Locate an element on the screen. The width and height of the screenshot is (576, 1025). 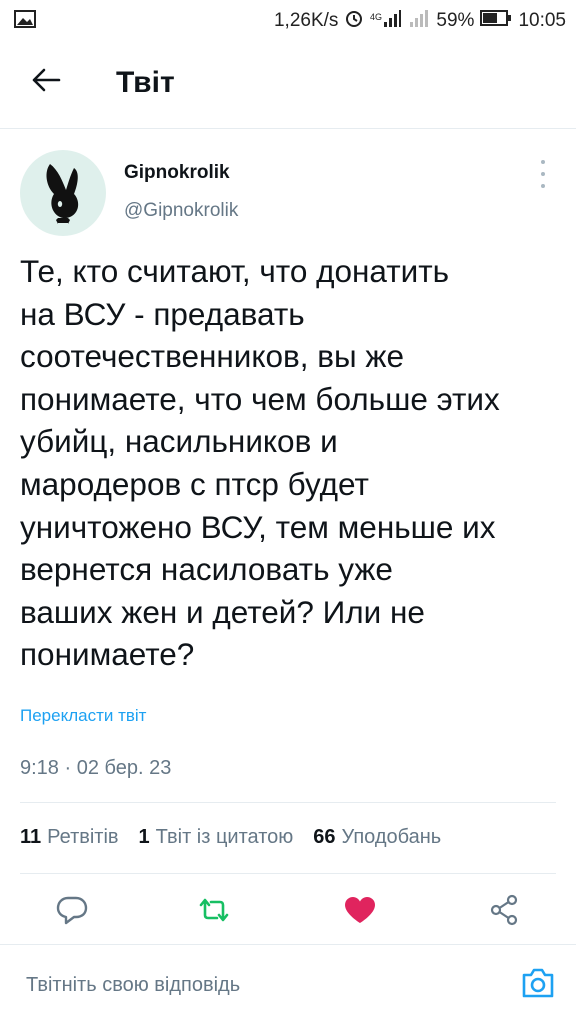
translate-tweet-link: Перекласти твіт is located at coordinates (83, 716).